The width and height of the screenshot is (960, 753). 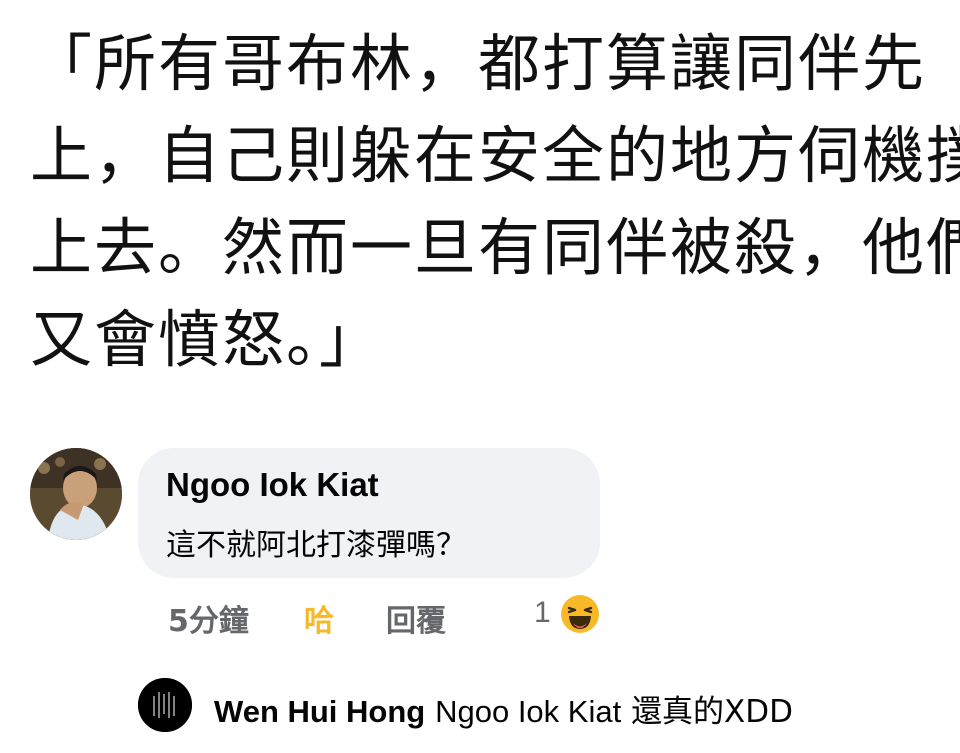 What do you see at coordinates (369, 513) in the screenshot?
I see `comment-bubble: Ngoo Iok Kiat 這不就阿北打漆彈嗎？` at bounding box center [369, 513].